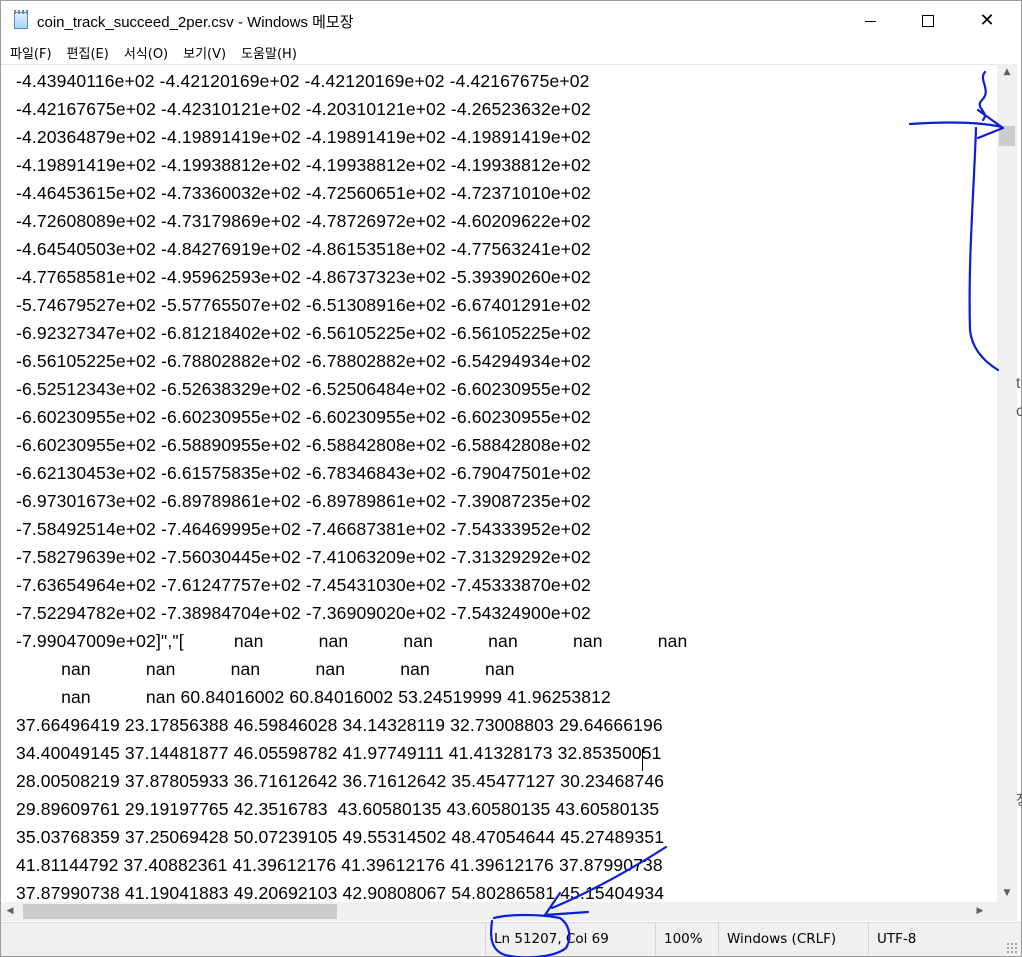  I want to click on scroll-right-arrow-icon: ▶, so click(980, 911).